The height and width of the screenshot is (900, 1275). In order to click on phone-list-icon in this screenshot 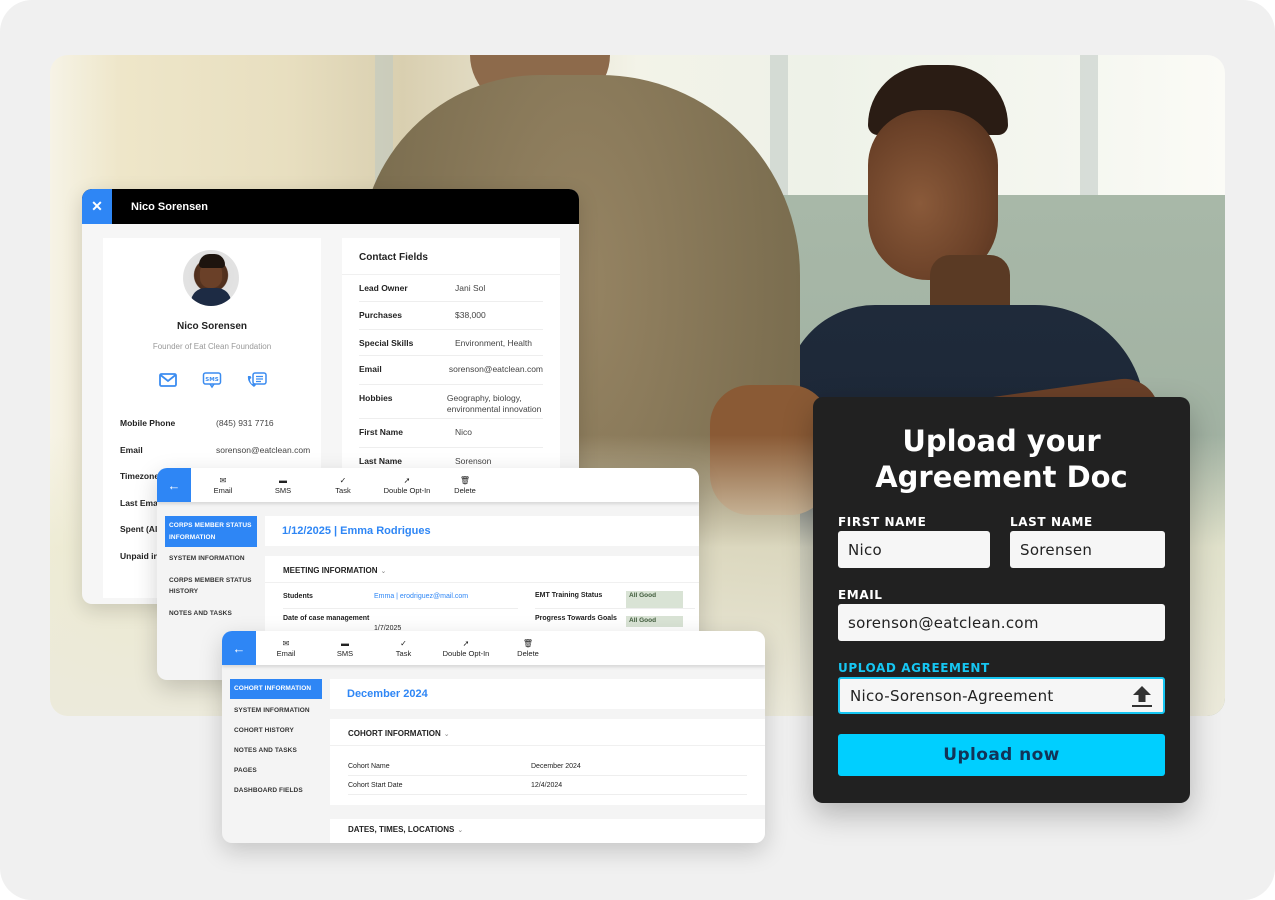, I will do `click(256, 380)`.